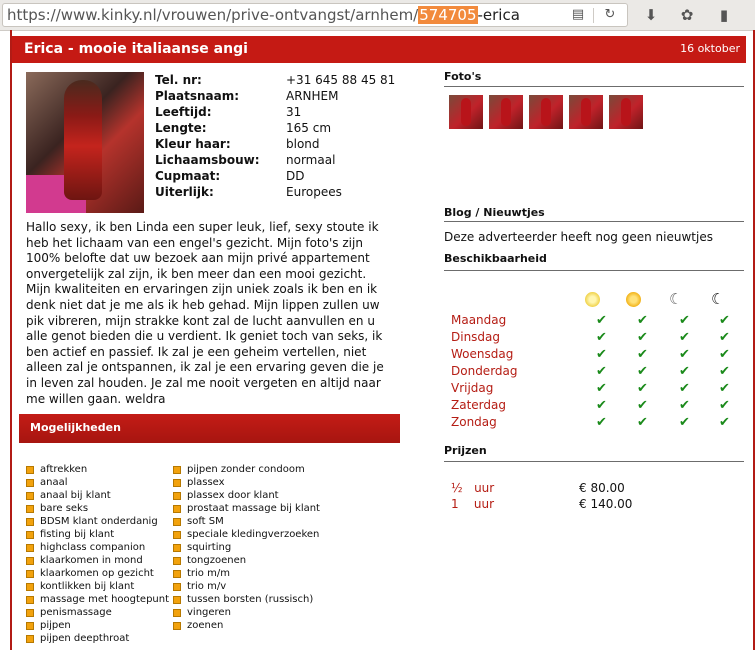  What do you see at coordinates (295, 176) in the screenshot?
I see `spec-value: DD` at bounding box center [295, 176].